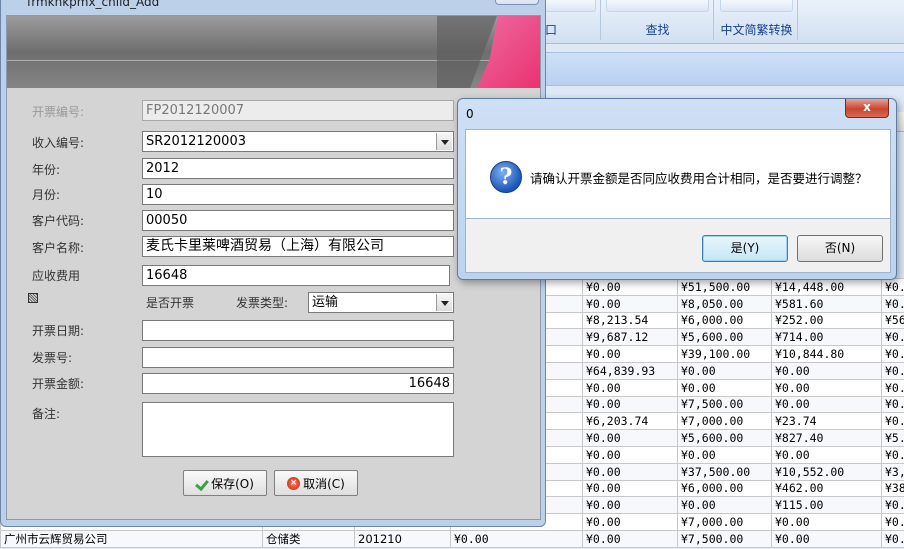  Describe the element at coordinates (324, 483) in the screenshot. I see `cancel-button-label: 取消(C)` at that location.